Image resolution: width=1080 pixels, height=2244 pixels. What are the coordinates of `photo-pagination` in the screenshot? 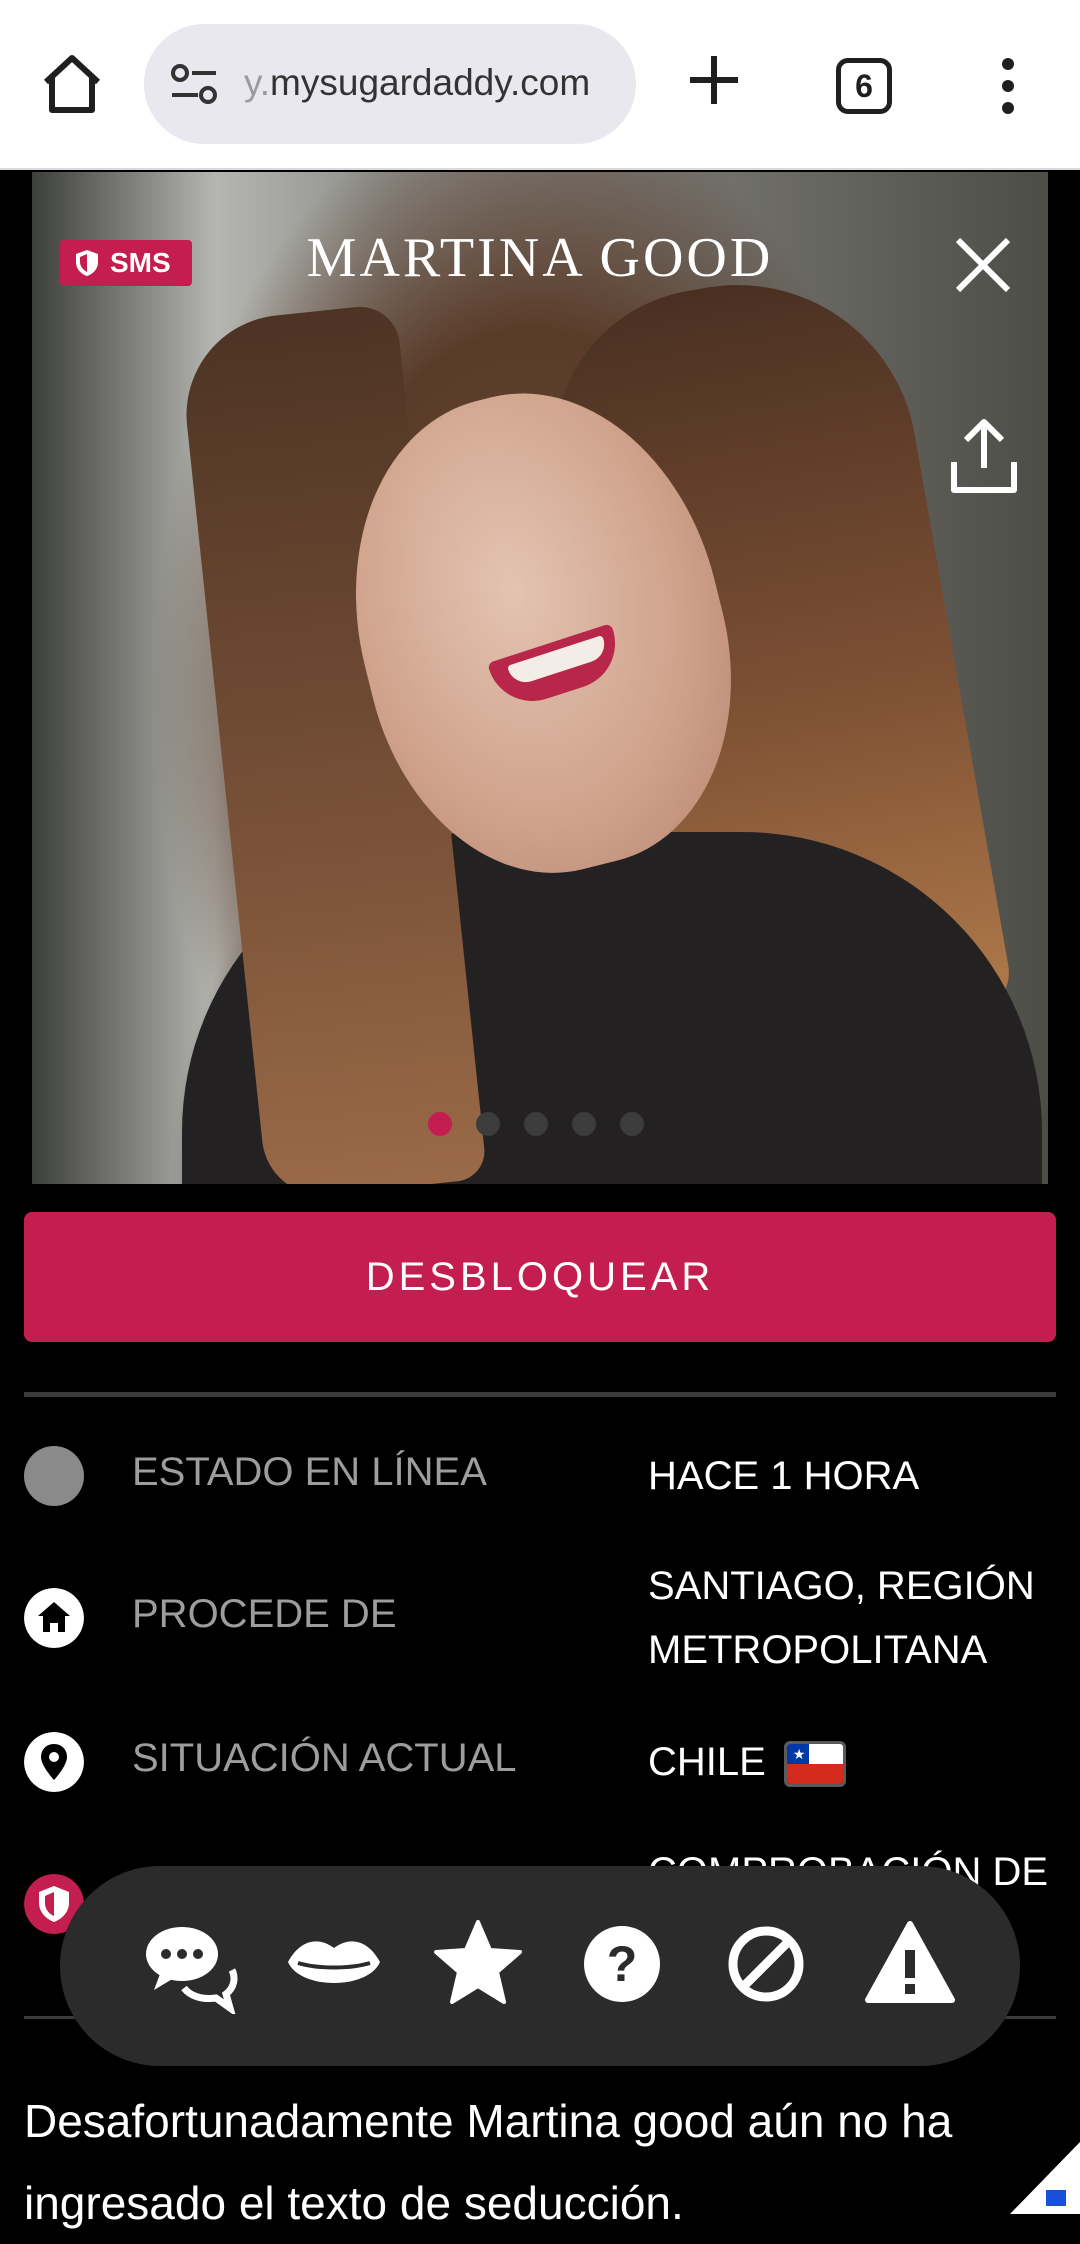 It's located at (543, 1125).